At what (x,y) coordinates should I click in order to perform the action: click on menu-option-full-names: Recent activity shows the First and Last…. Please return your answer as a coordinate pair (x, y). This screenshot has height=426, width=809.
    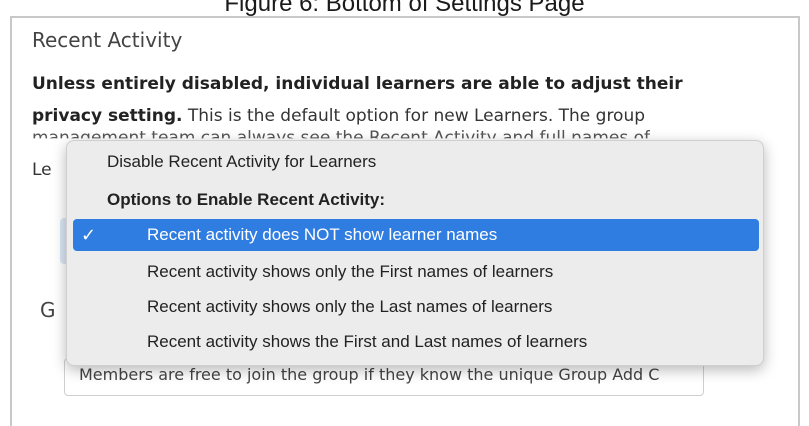
    Looking at the image, I should click on (367, 342).